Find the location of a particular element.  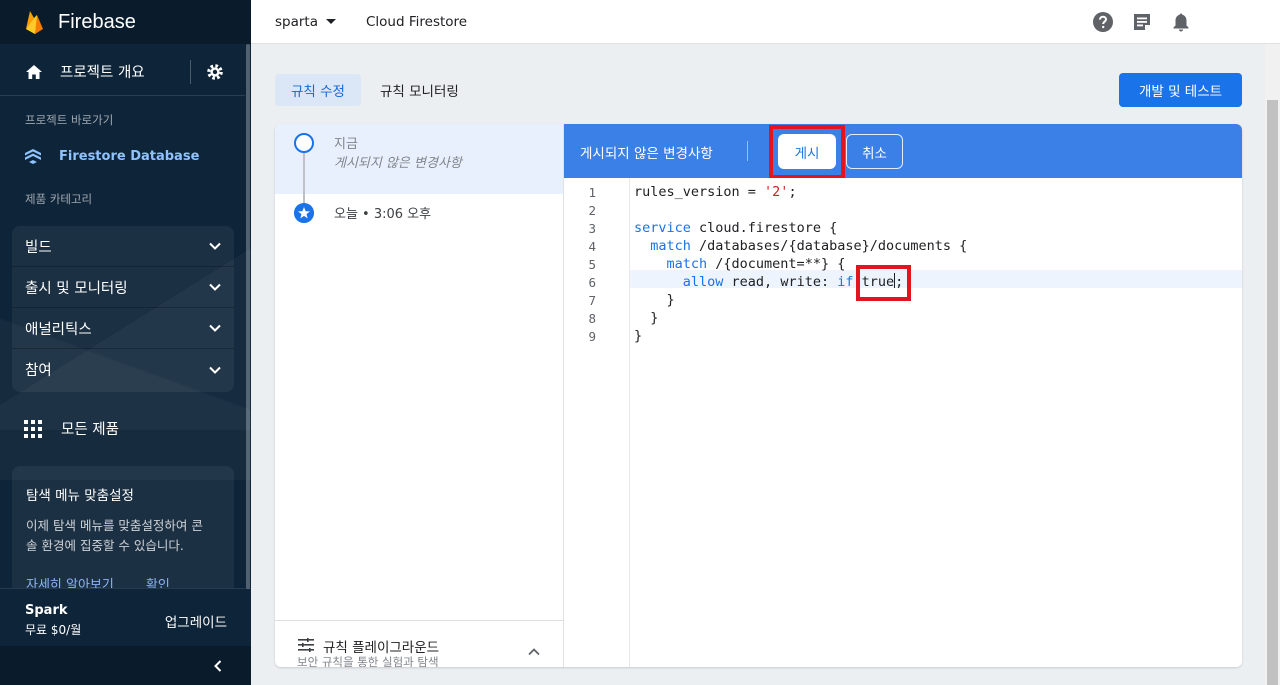

line-number: 9 is located at coordinates (592, 336).